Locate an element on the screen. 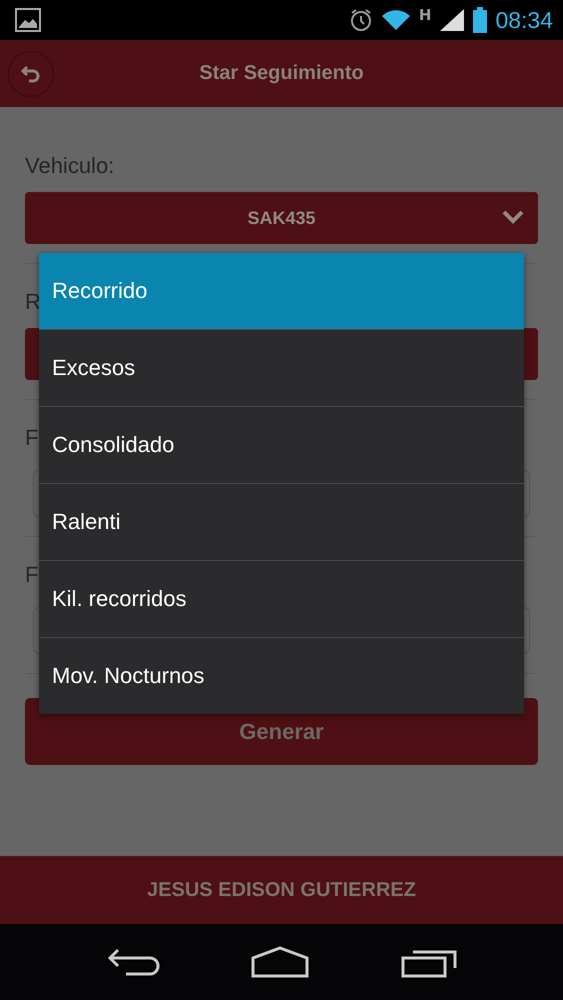  field-label: R is located at coordinates (33, 302).